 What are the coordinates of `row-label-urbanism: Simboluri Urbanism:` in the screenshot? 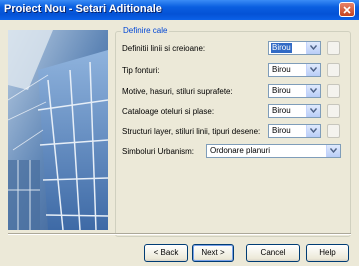 It's located at (158, 151).